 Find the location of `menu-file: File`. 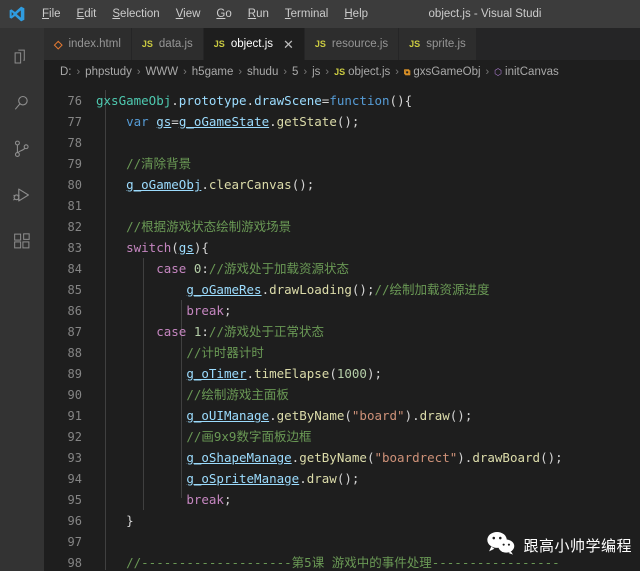

menu-file: File is located at coordinates (51, 14).